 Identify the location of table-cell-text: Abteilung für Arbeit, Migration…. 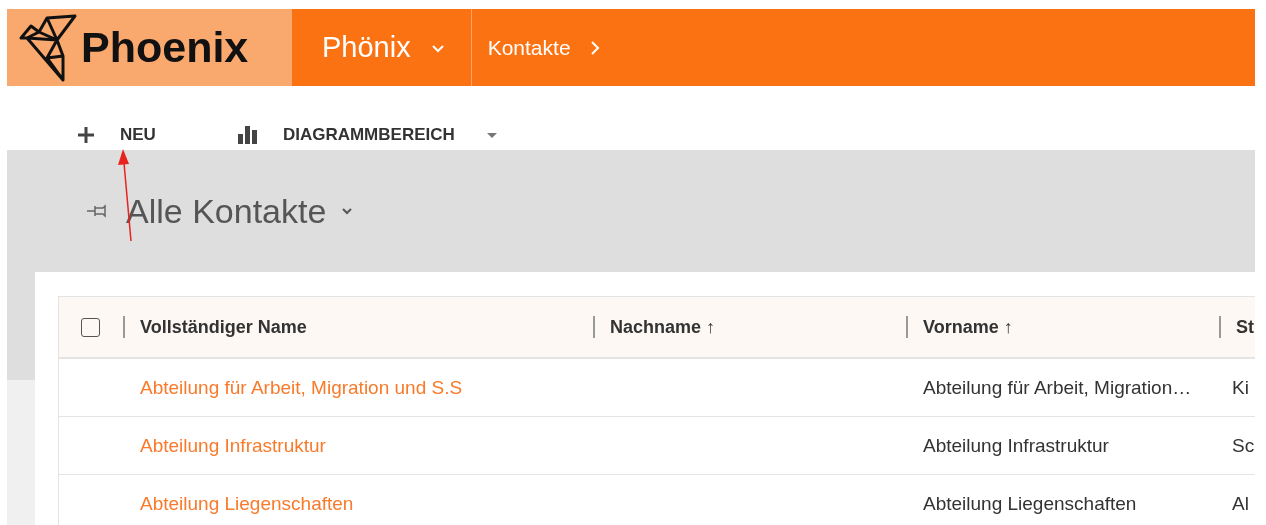
(1057, 387).